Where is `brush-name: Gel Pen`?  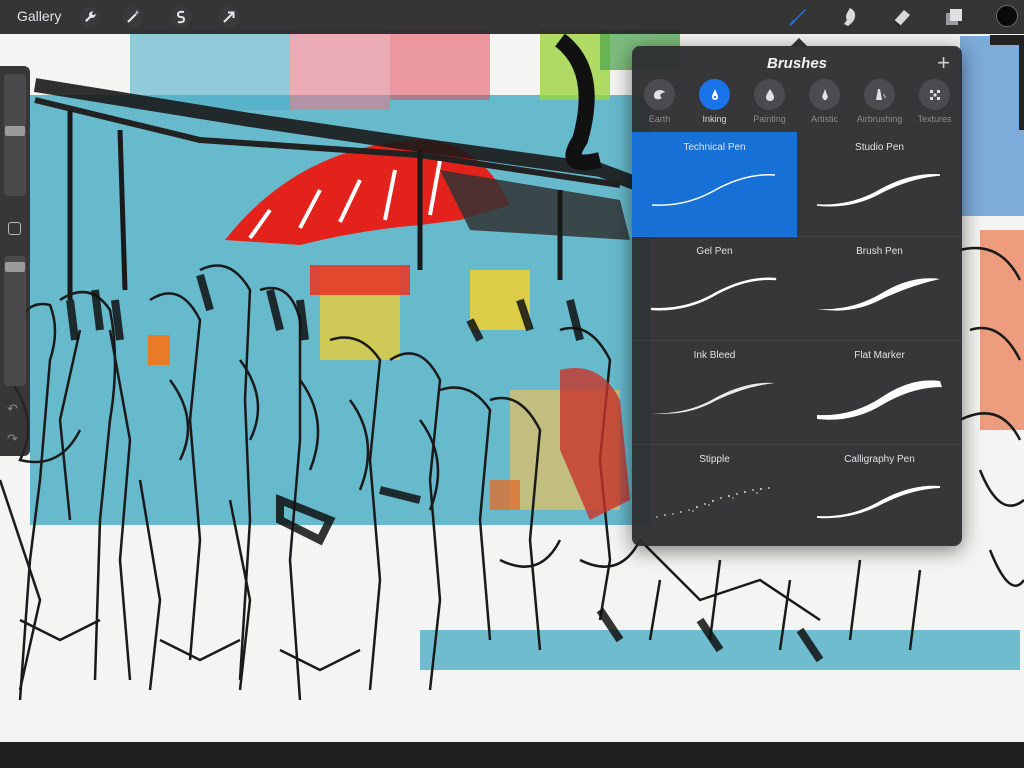 brush-name: Gel Pen is located at coordinates (714, 251).